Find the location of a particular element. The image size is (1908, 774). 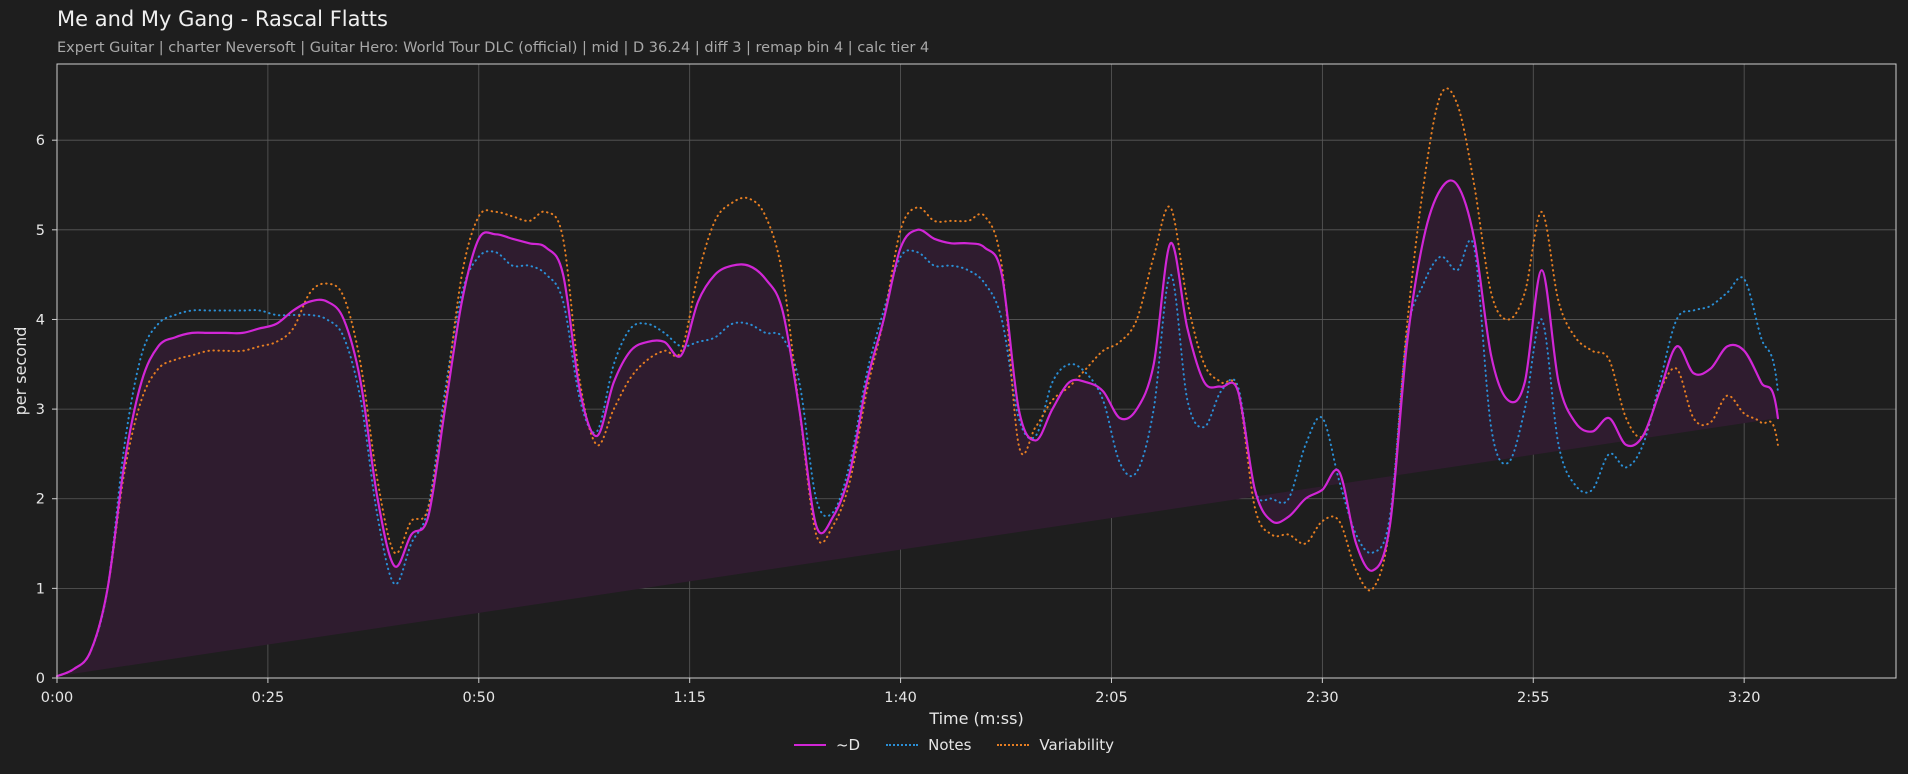

y-tick-label: 1 is located at coordinates (40, 589).